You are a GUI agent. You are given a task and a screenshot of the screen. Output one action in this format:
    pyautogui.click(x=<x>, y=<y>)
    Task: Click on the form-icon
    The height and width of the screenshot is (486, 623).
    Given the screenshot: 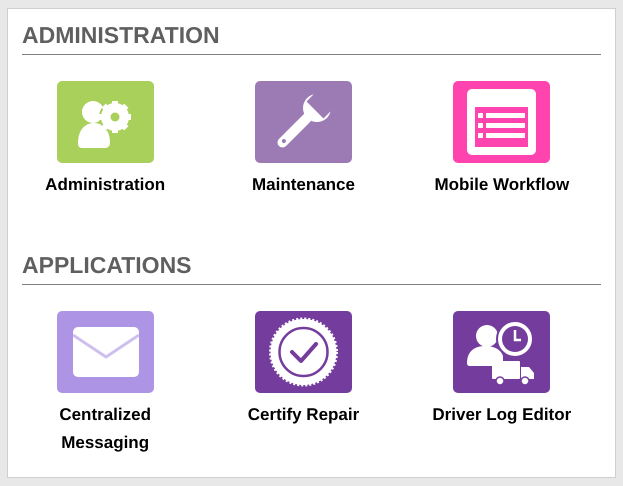 What is the action you would take?
    pyautogui.click(x=501, y=122)
    